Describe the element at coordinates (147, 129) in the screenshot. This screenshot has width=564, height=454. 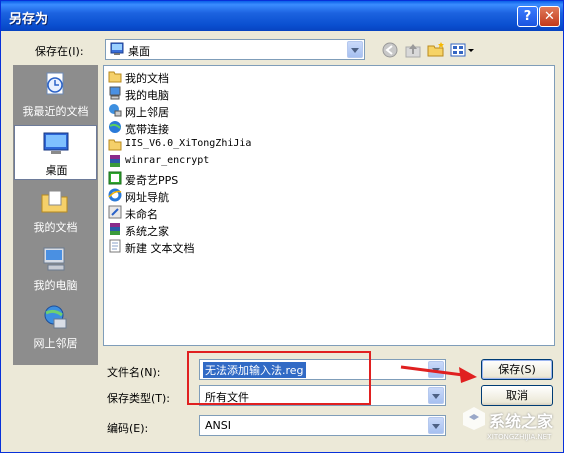
I see `file-name: 宽带连接` at that location.